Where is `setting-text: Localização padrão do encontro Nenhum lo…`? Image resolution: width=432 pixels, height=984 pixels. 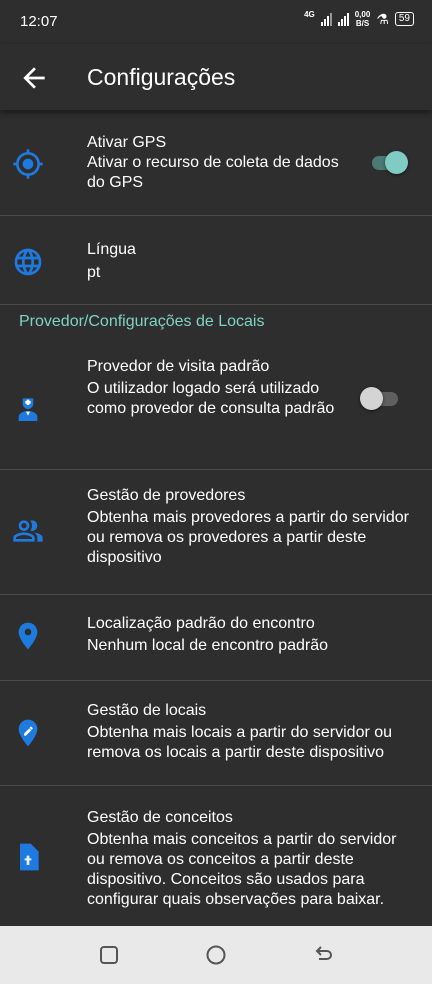
setting-text: Localização padrão do encontro Nenhum lo… is located at coordinates (252, 635).